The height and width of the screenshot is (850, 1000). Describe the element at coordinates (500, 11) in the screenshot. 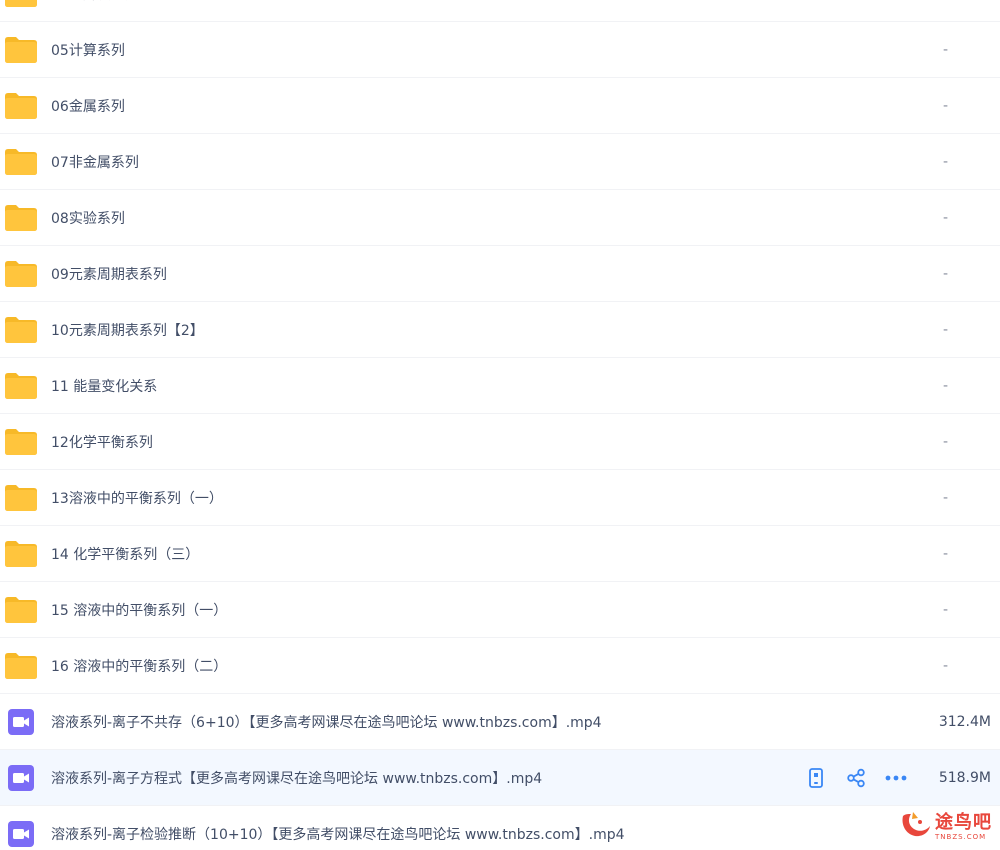

I see `folder-row: 04电解质系列 -` at that location.